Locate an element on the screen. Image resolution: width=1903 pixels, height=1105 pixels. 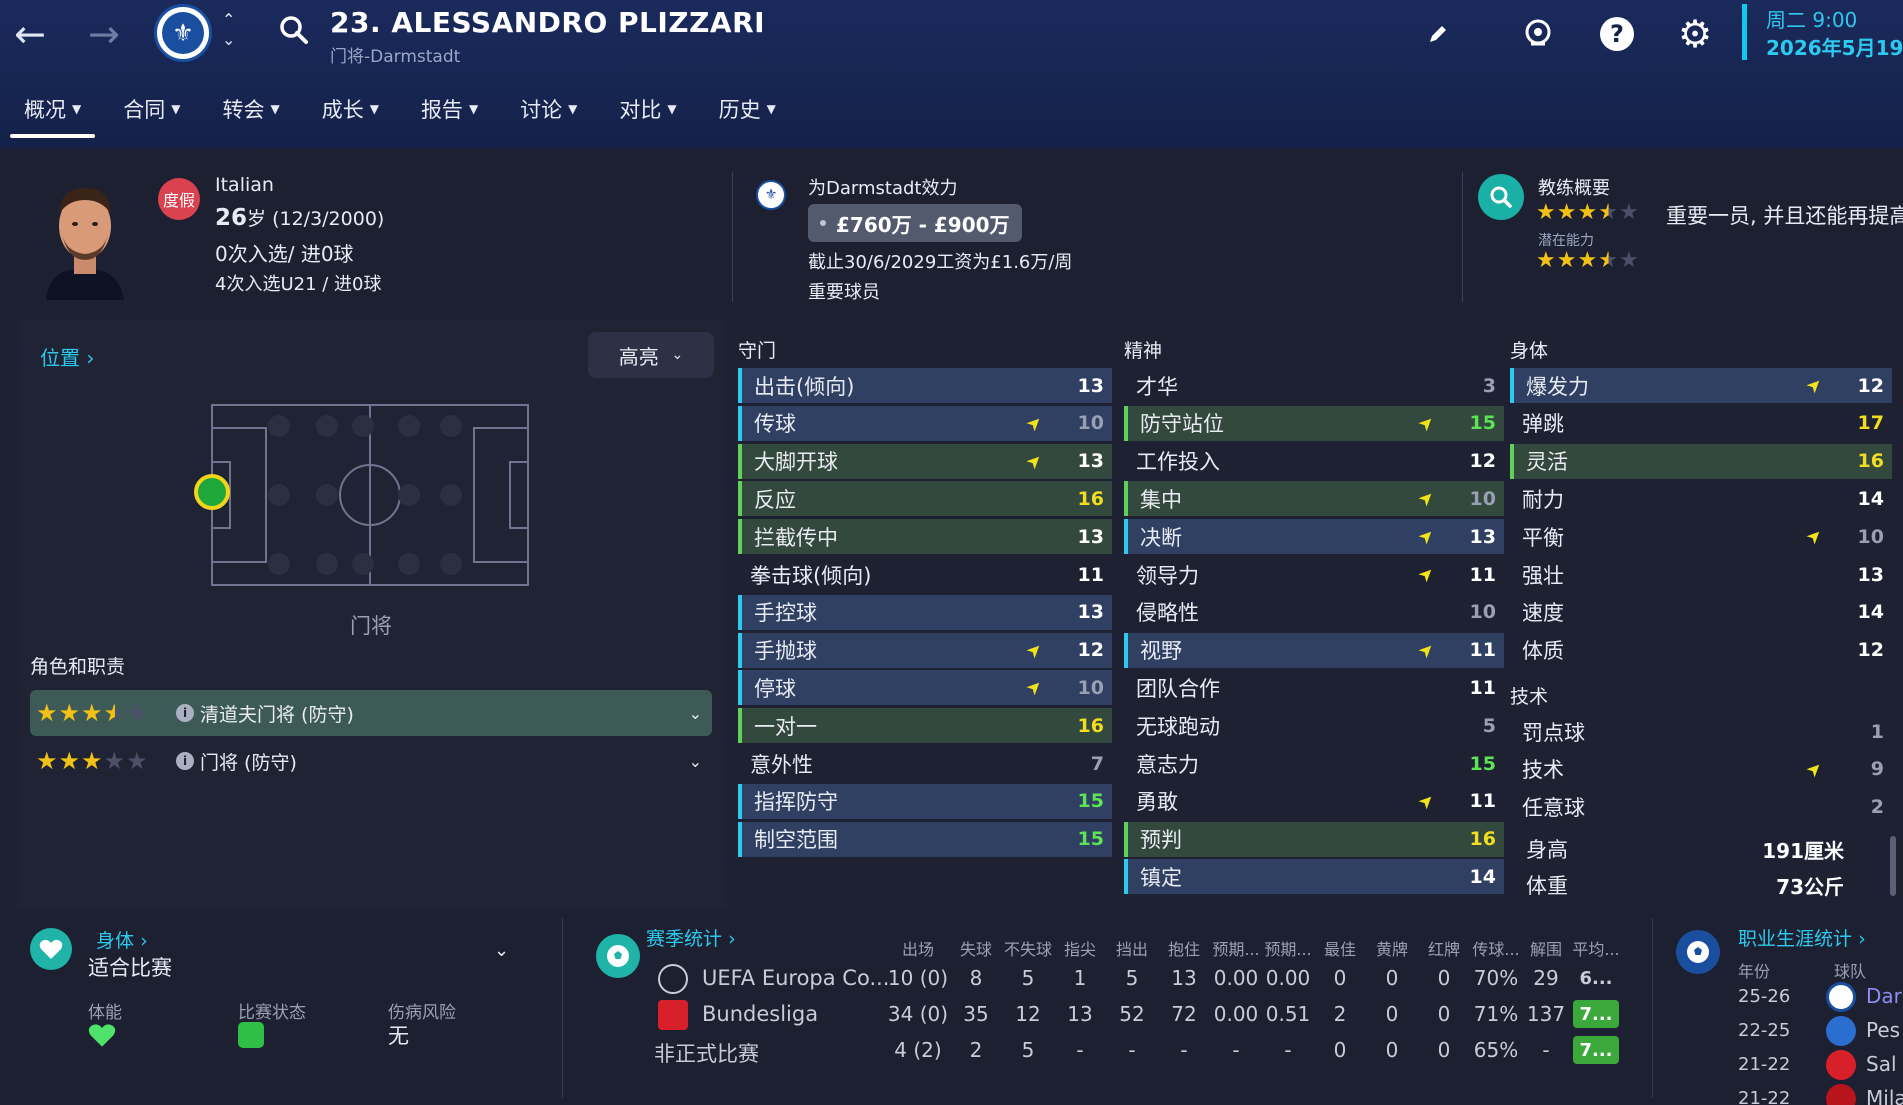
player-switch-icon: ⌃ ⌄ is located at coordinates (228, 30).